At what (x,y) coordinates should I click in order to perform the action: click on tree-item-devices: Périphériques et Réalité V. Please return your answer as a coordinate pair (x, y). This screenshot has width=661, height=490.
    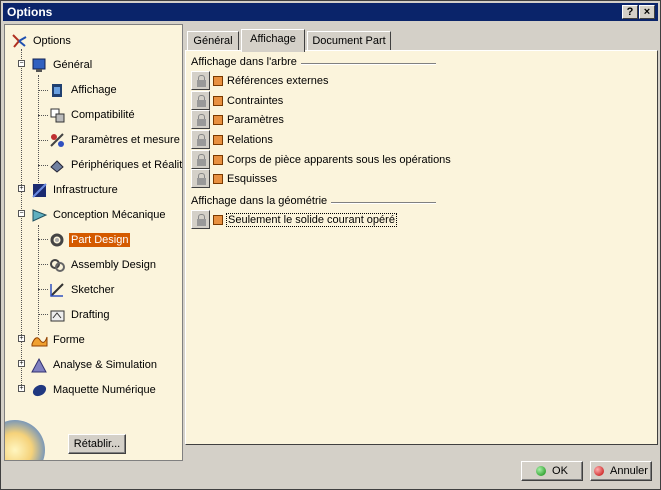
    Looking at the image, I should click on (115, 165).